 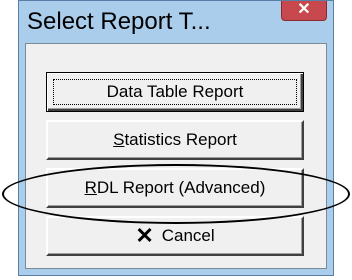 I want to click on close-x-icon: ✕, so click(x=144, y=235).